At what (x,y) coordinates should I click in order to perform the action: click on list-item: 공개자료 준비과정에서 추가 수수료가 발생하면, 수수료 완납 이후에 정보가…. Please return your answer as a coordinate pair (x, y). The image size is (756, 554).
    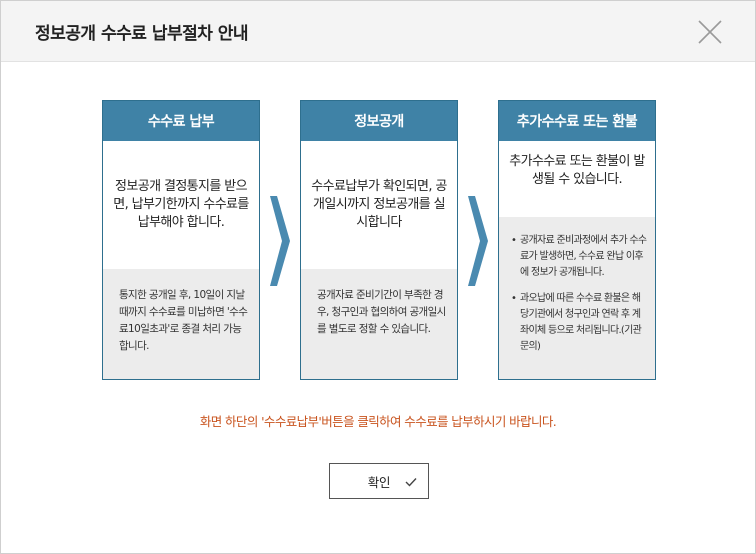
    Looking at the image, I should click on (579, 257).